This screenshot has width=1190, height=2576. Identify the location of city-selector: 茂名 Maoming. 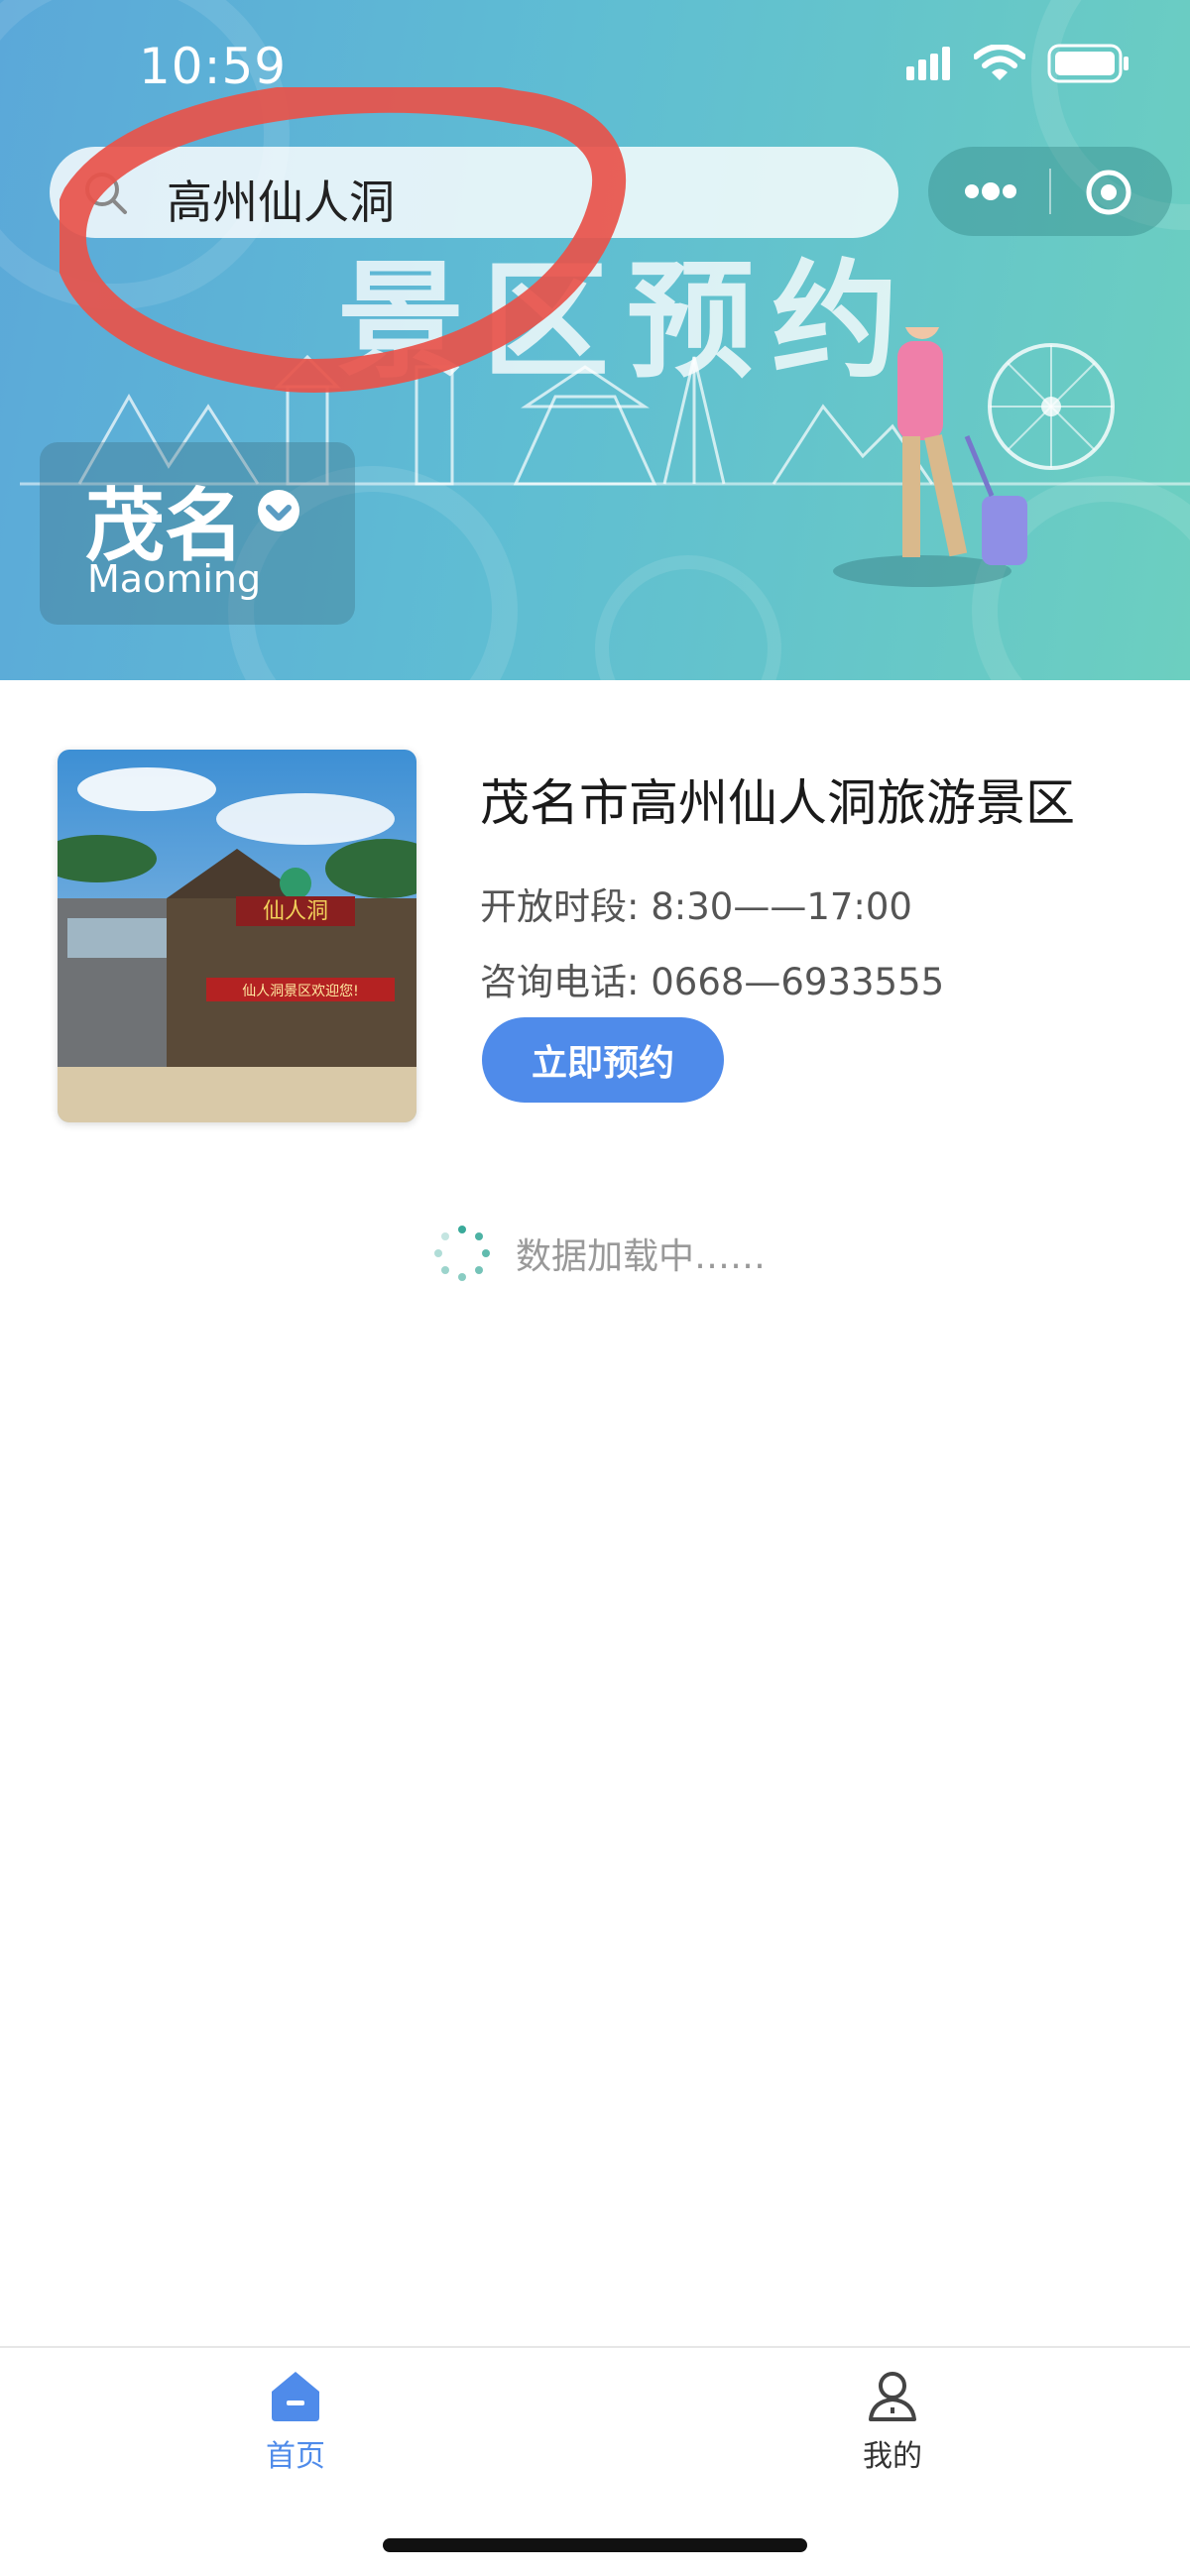
(197, 533).